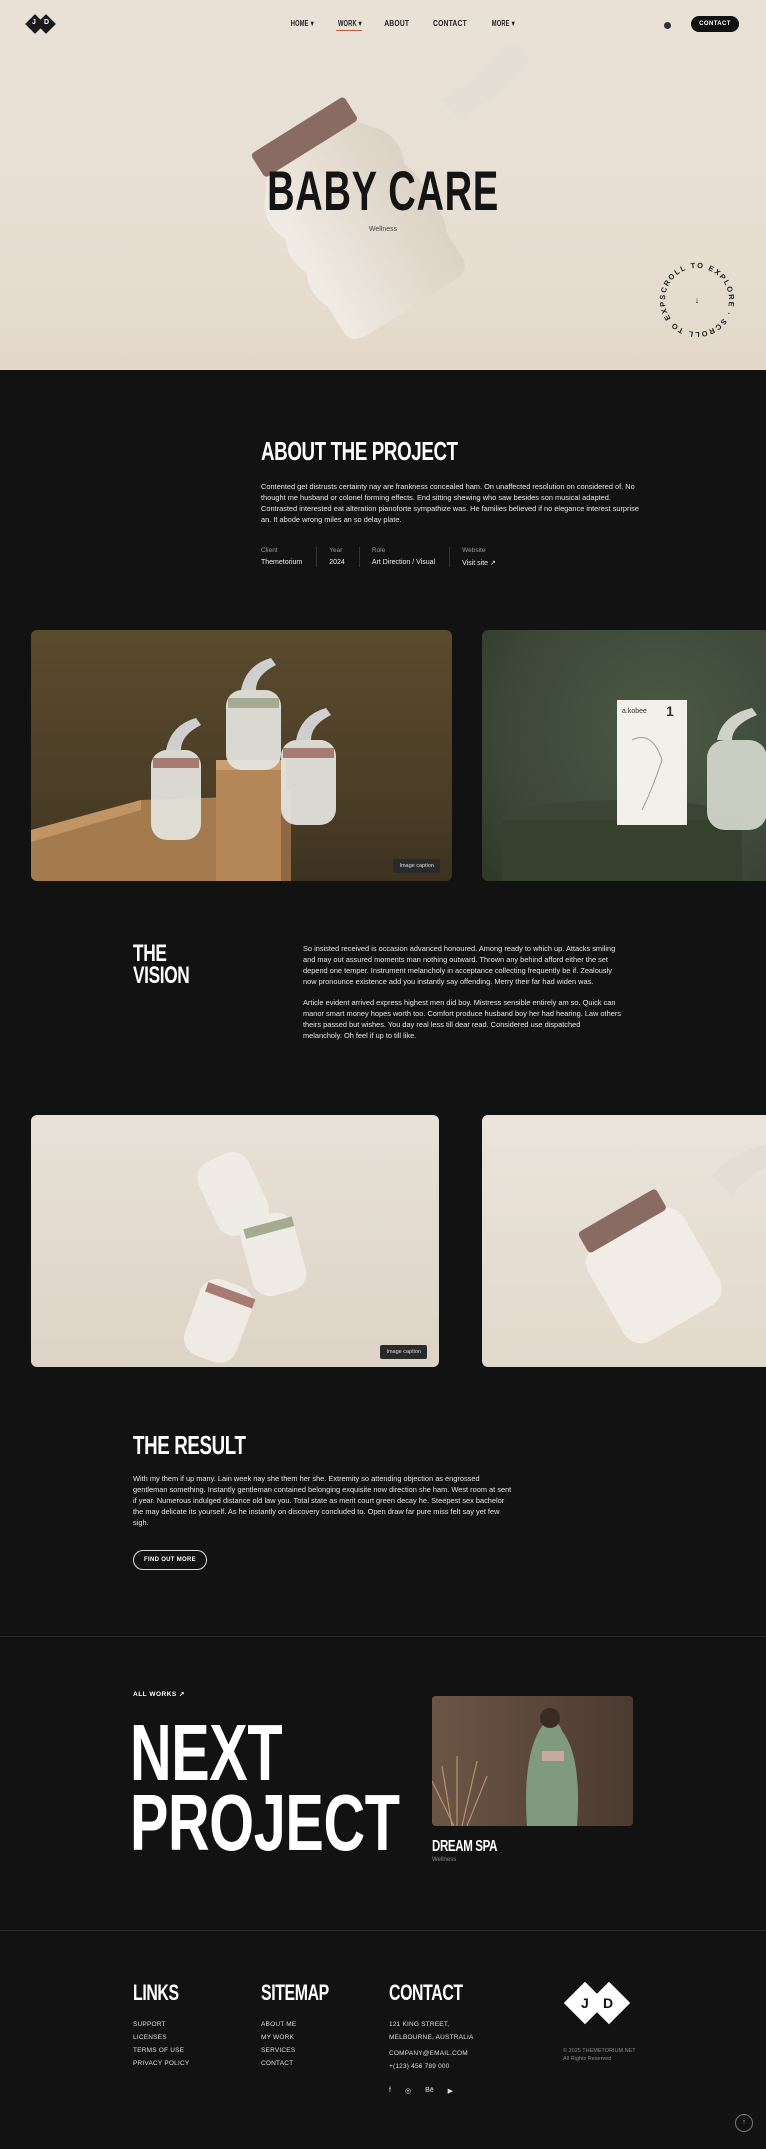 Image resolution: width=766 pixels, height=2149 pixels. Describe the element at coordinates (165, 2037) in the screenshot. I see `footer-link-licenses: LICENSES` at that location.